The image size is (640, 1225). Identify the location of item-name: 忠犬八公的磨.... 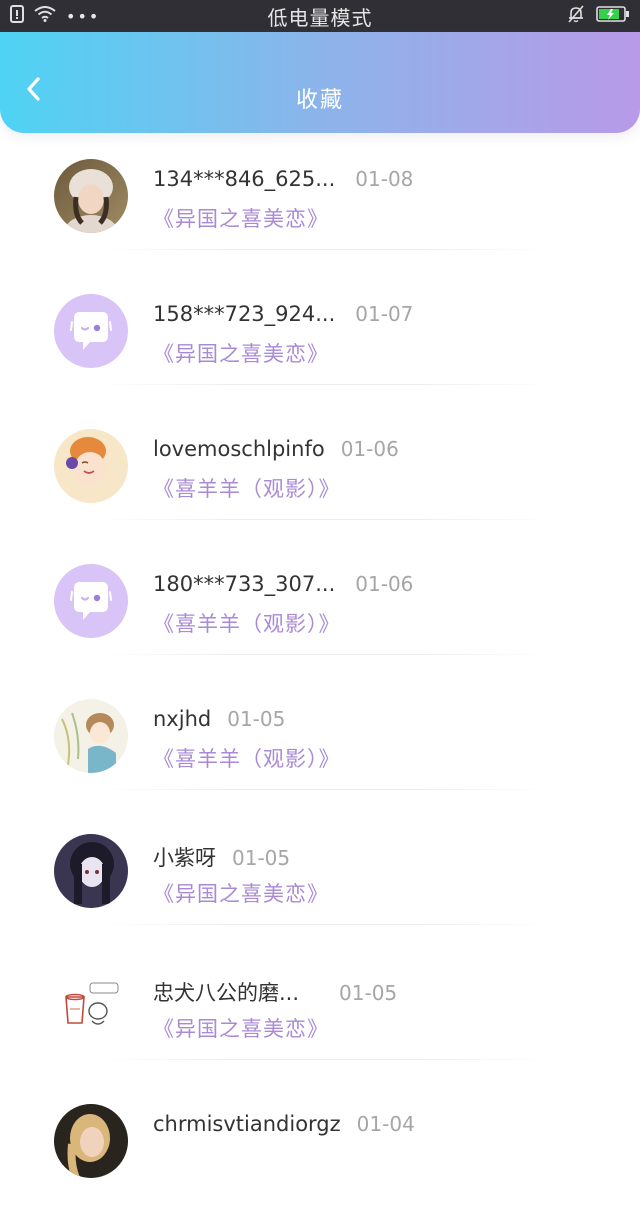
(226, 993).